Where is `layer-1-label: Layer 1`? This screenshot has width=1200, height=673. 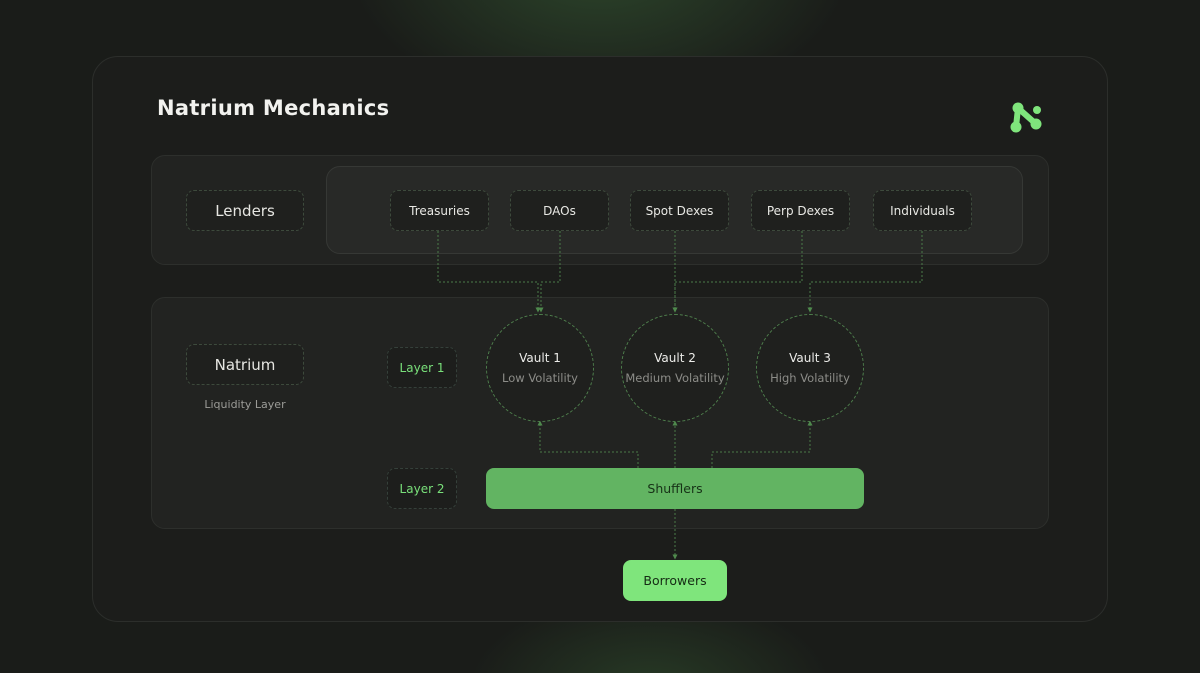 layer-1-label: Layer 1 is located at coordinates (422, 367).